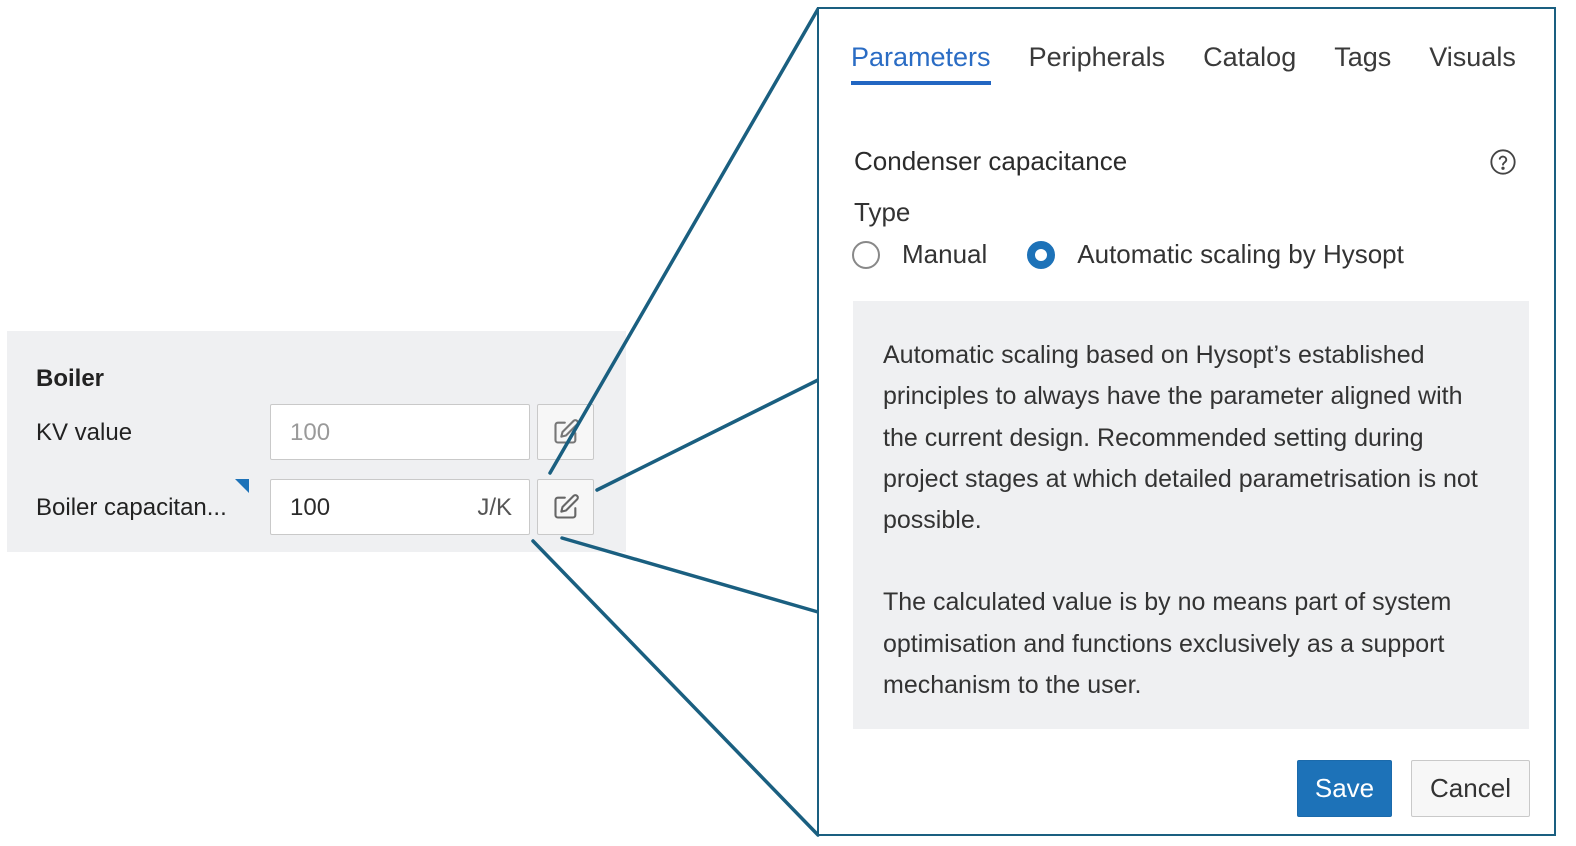 This screenshot has width=1576, height=846. What do you see at coordinates (1362, 63) in the screenshot?
I see `tab-tags: Tags` at bounding box center [1362, 63].